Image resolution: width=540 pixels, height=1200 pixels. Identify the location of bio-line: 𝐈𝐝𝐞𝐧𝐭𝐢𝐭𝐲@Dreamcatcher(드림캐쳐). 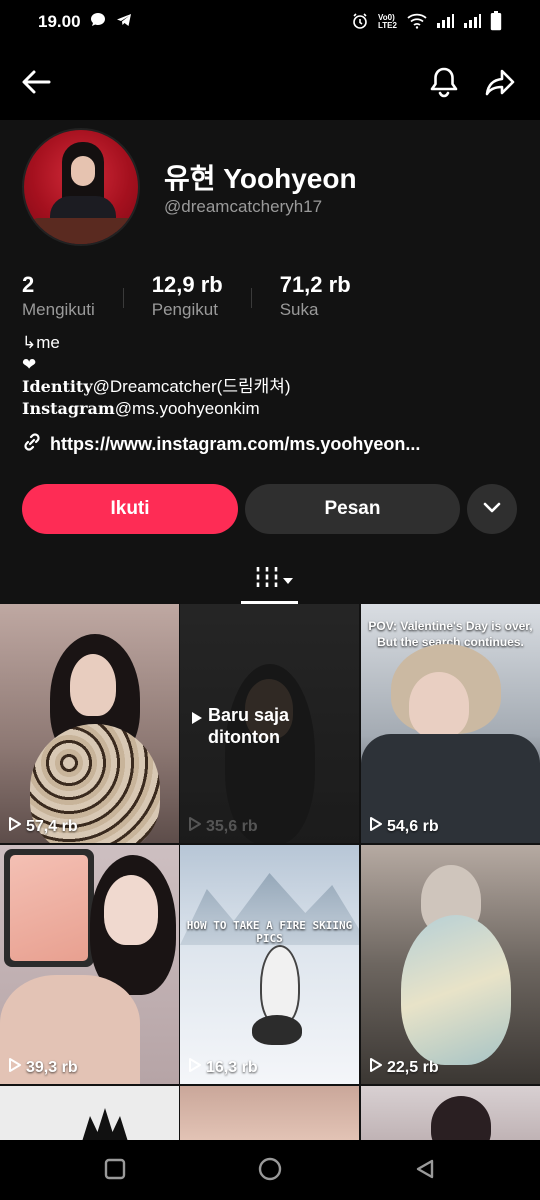
(156, 387).